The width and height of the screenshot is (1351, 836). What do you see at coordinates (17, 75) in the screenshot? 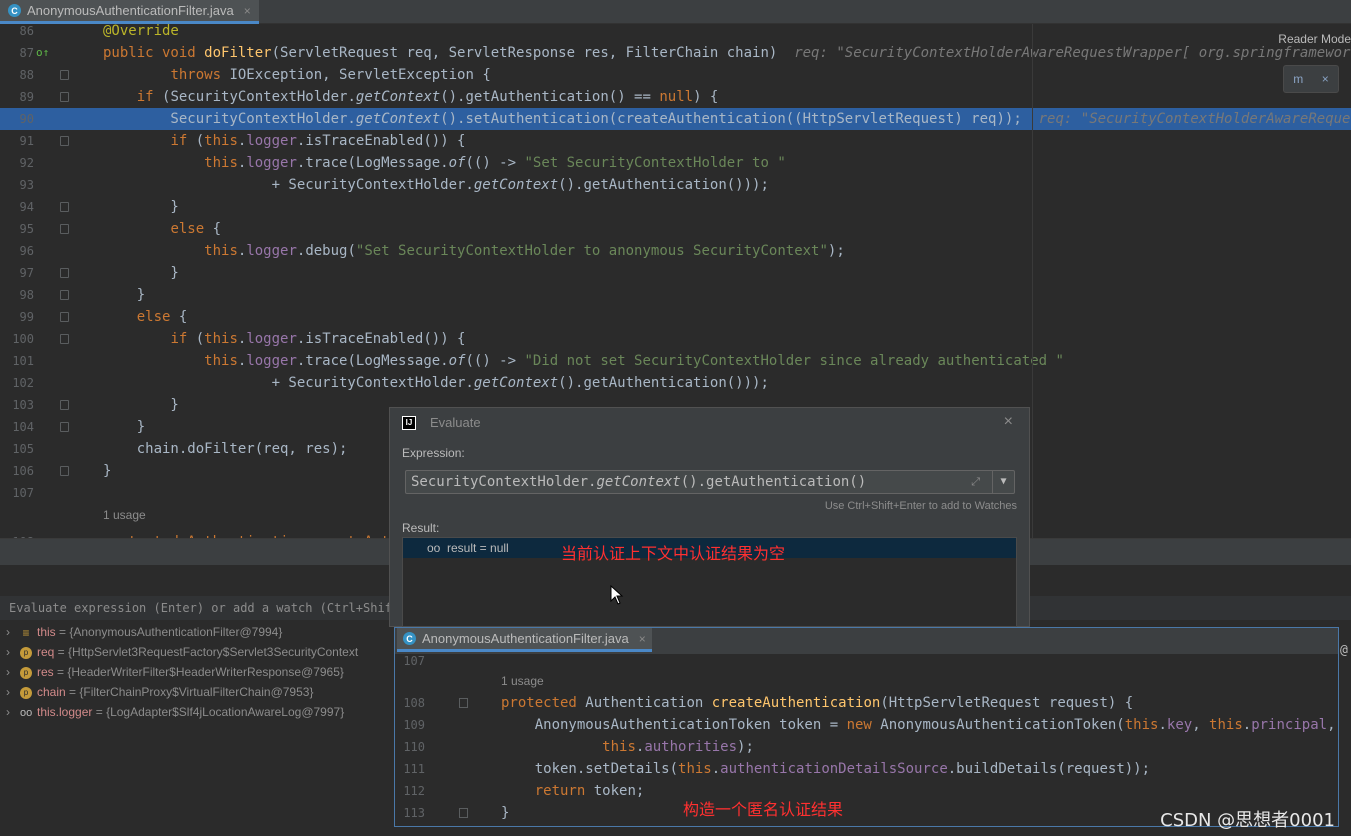
I see `line-number: 88` at bounding box center [17, 75].